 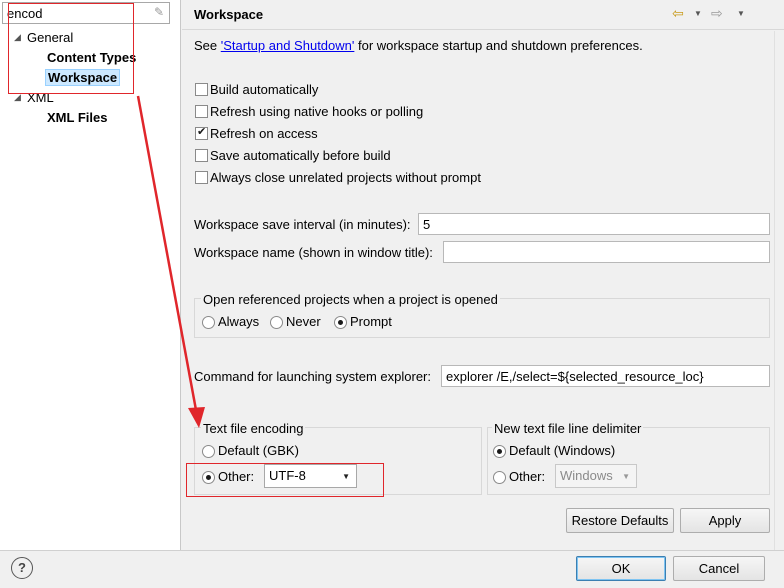 I want to click on radio-label: Never, so click(x=303, y=321).